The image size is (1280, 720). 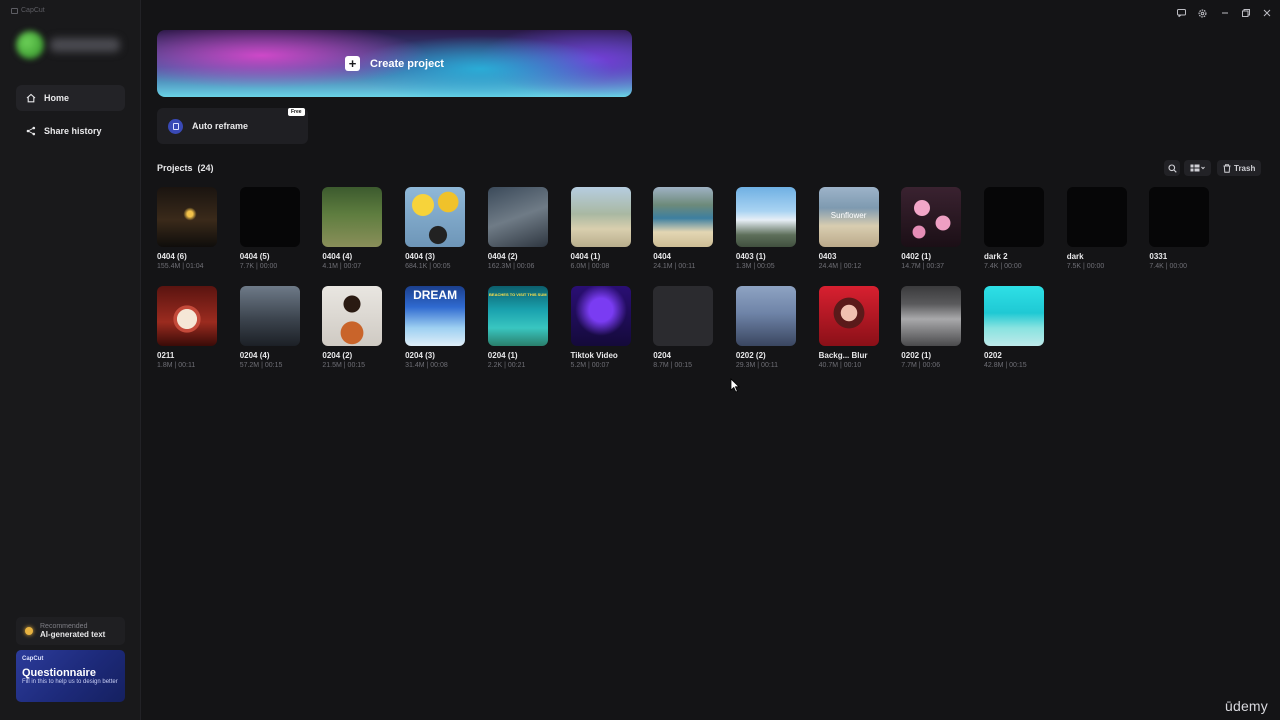 I want to click on app-title-text: CapCut, so click(x=33, y=10).